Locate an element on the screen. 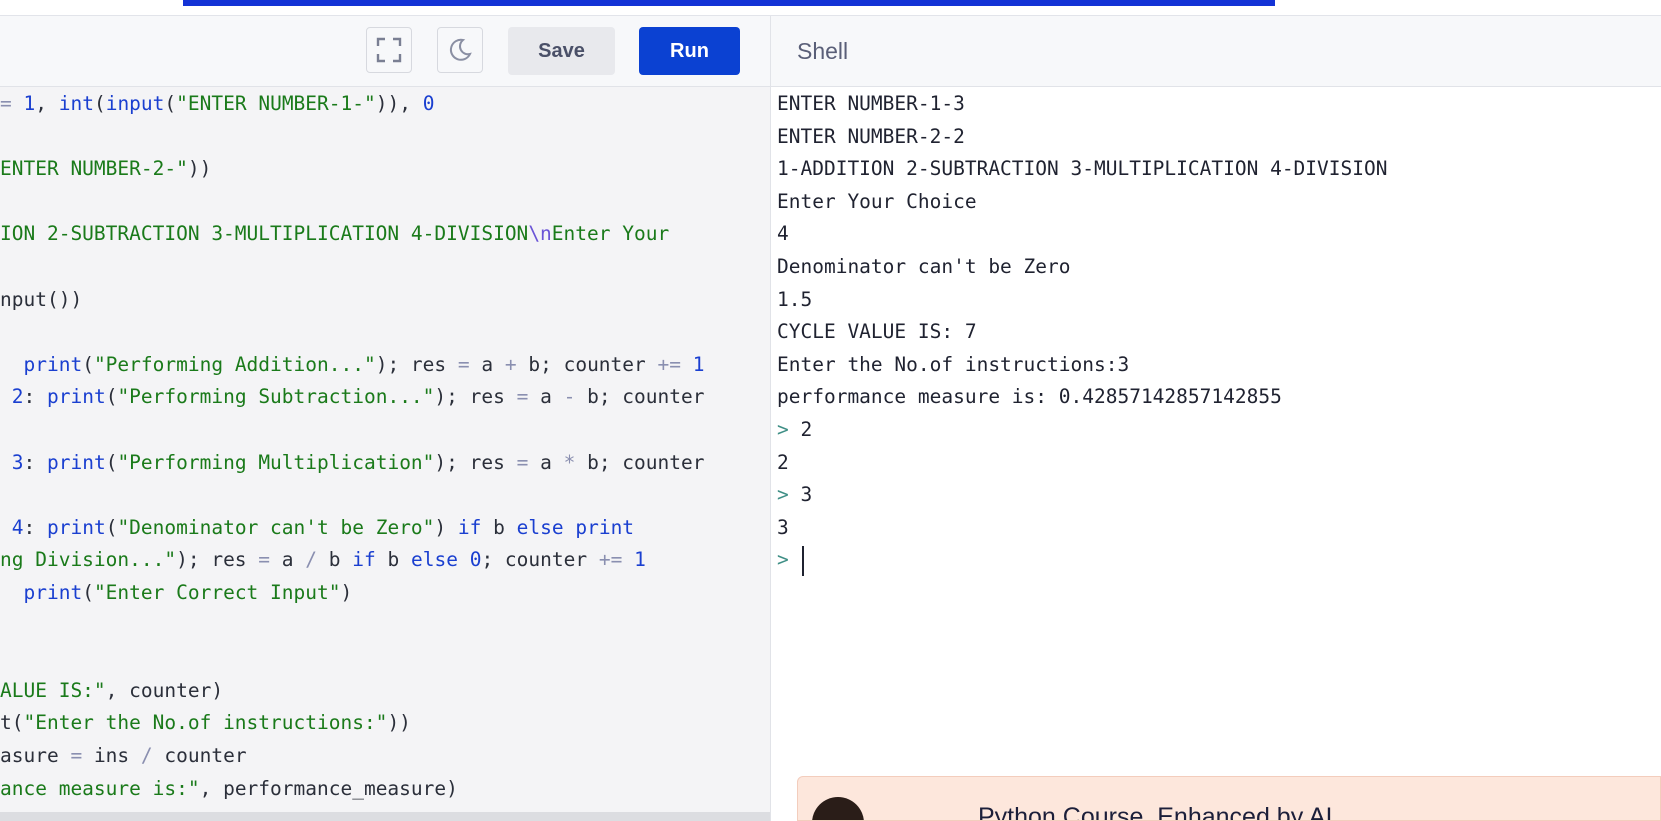  code-token: , is located at coordinates (47, 103).